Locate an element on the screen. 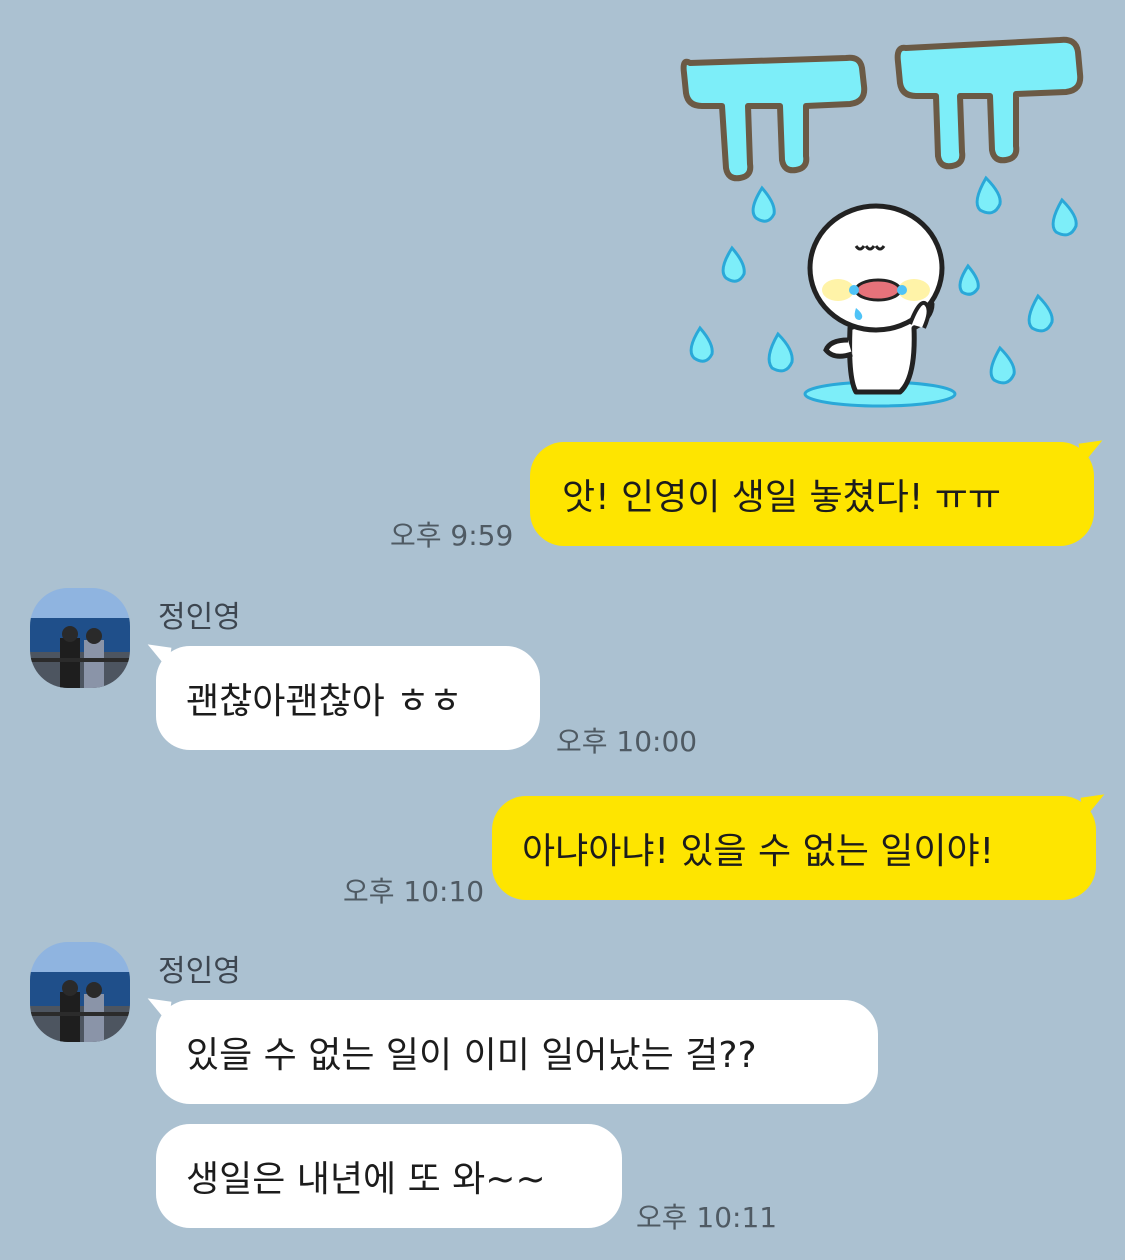 The width and height of the screenshot is (1125, 1260). my-message-bubble: 앗! 인영이 생일 놓쳤다! ㅠㅠ is located at coordinates (812, 494).